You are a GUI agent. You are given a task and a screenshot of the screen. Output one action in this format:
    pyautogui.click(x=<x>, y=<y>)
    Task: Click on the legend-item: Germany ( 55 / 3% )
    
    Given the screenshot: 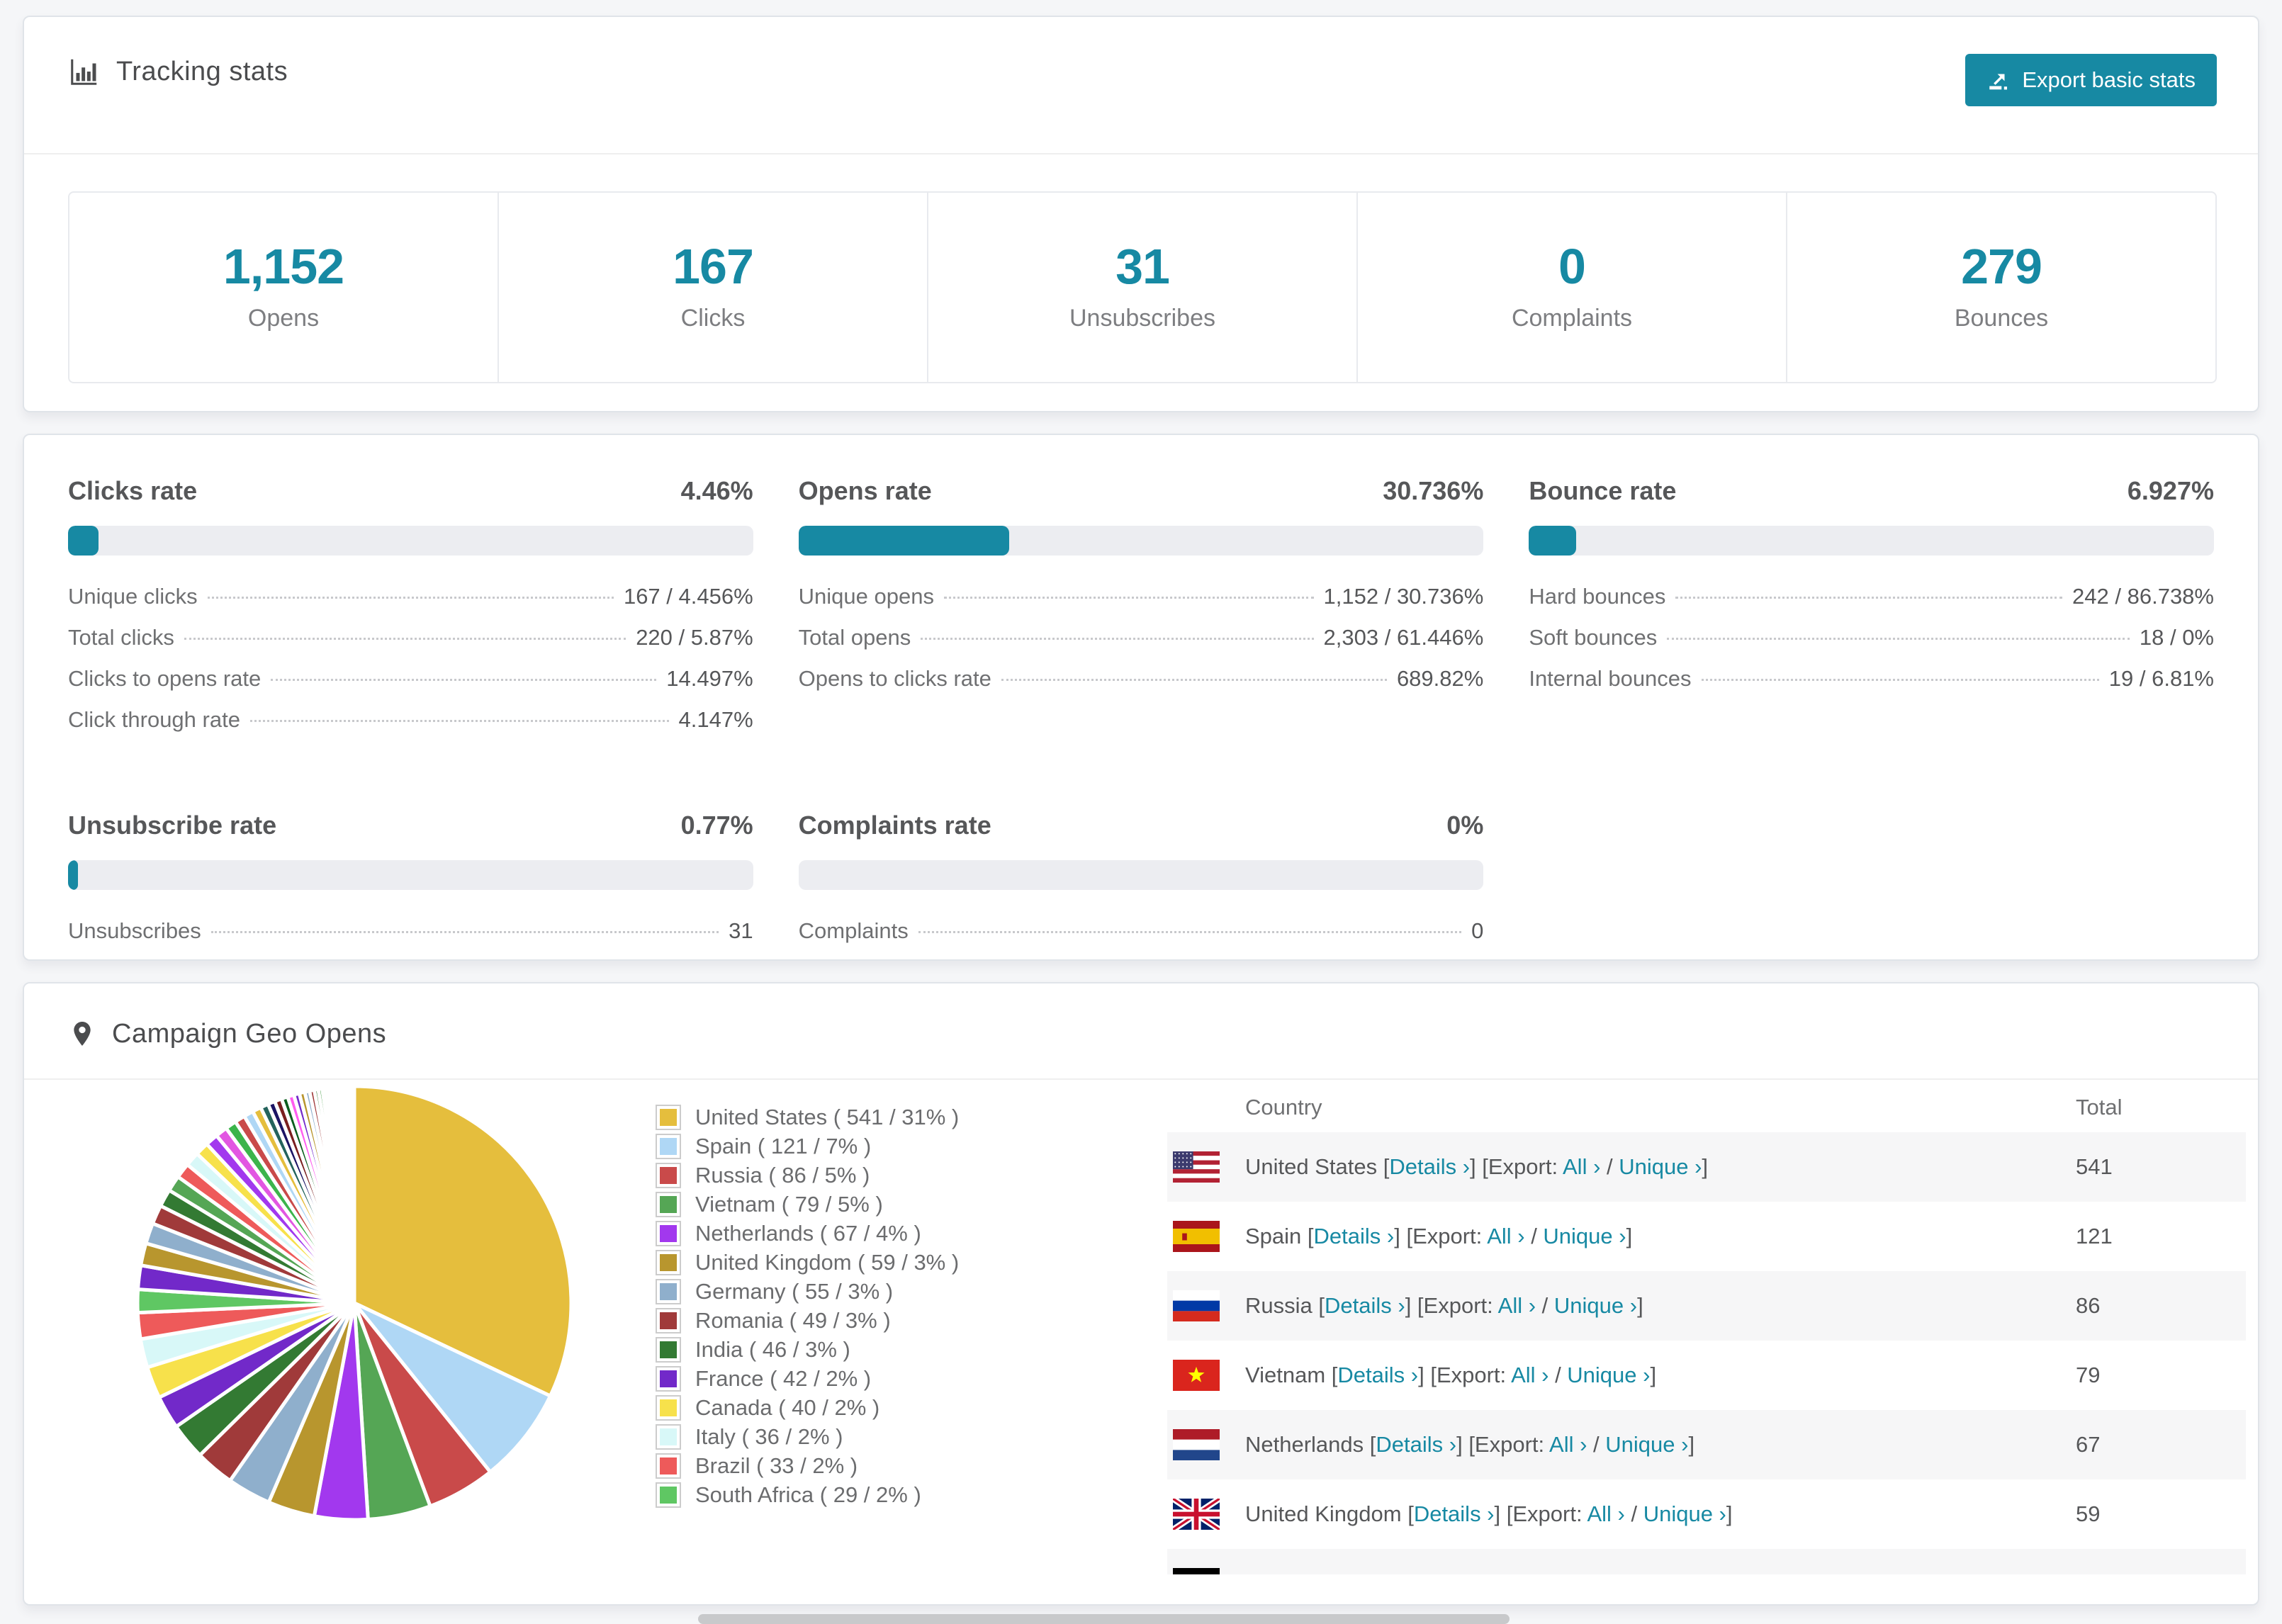 What is the action you would take?
    pyautogui.click(x=807, y=1291)
    